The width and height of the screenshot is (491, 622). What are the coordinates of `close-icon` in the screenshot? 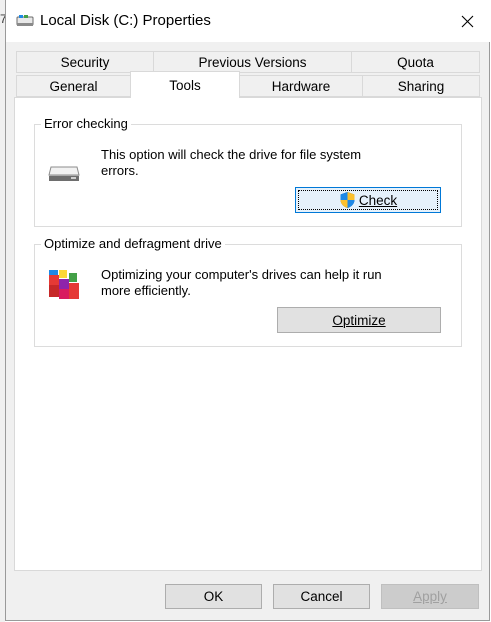 It's located at (467, 21).